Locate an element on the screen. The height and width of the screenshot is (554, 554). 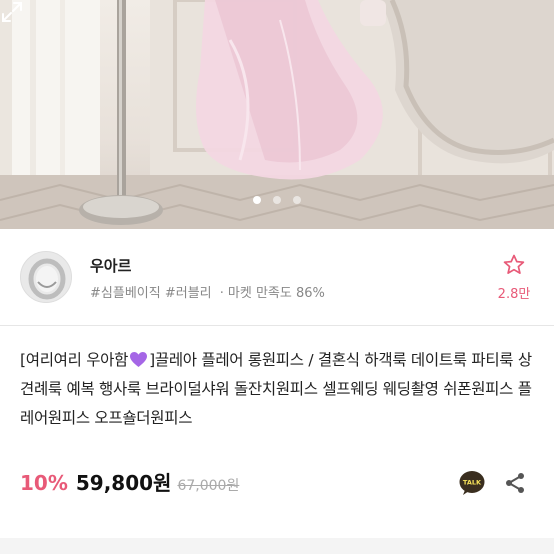
talk-label: TALK is located at coordinates (472, 483).